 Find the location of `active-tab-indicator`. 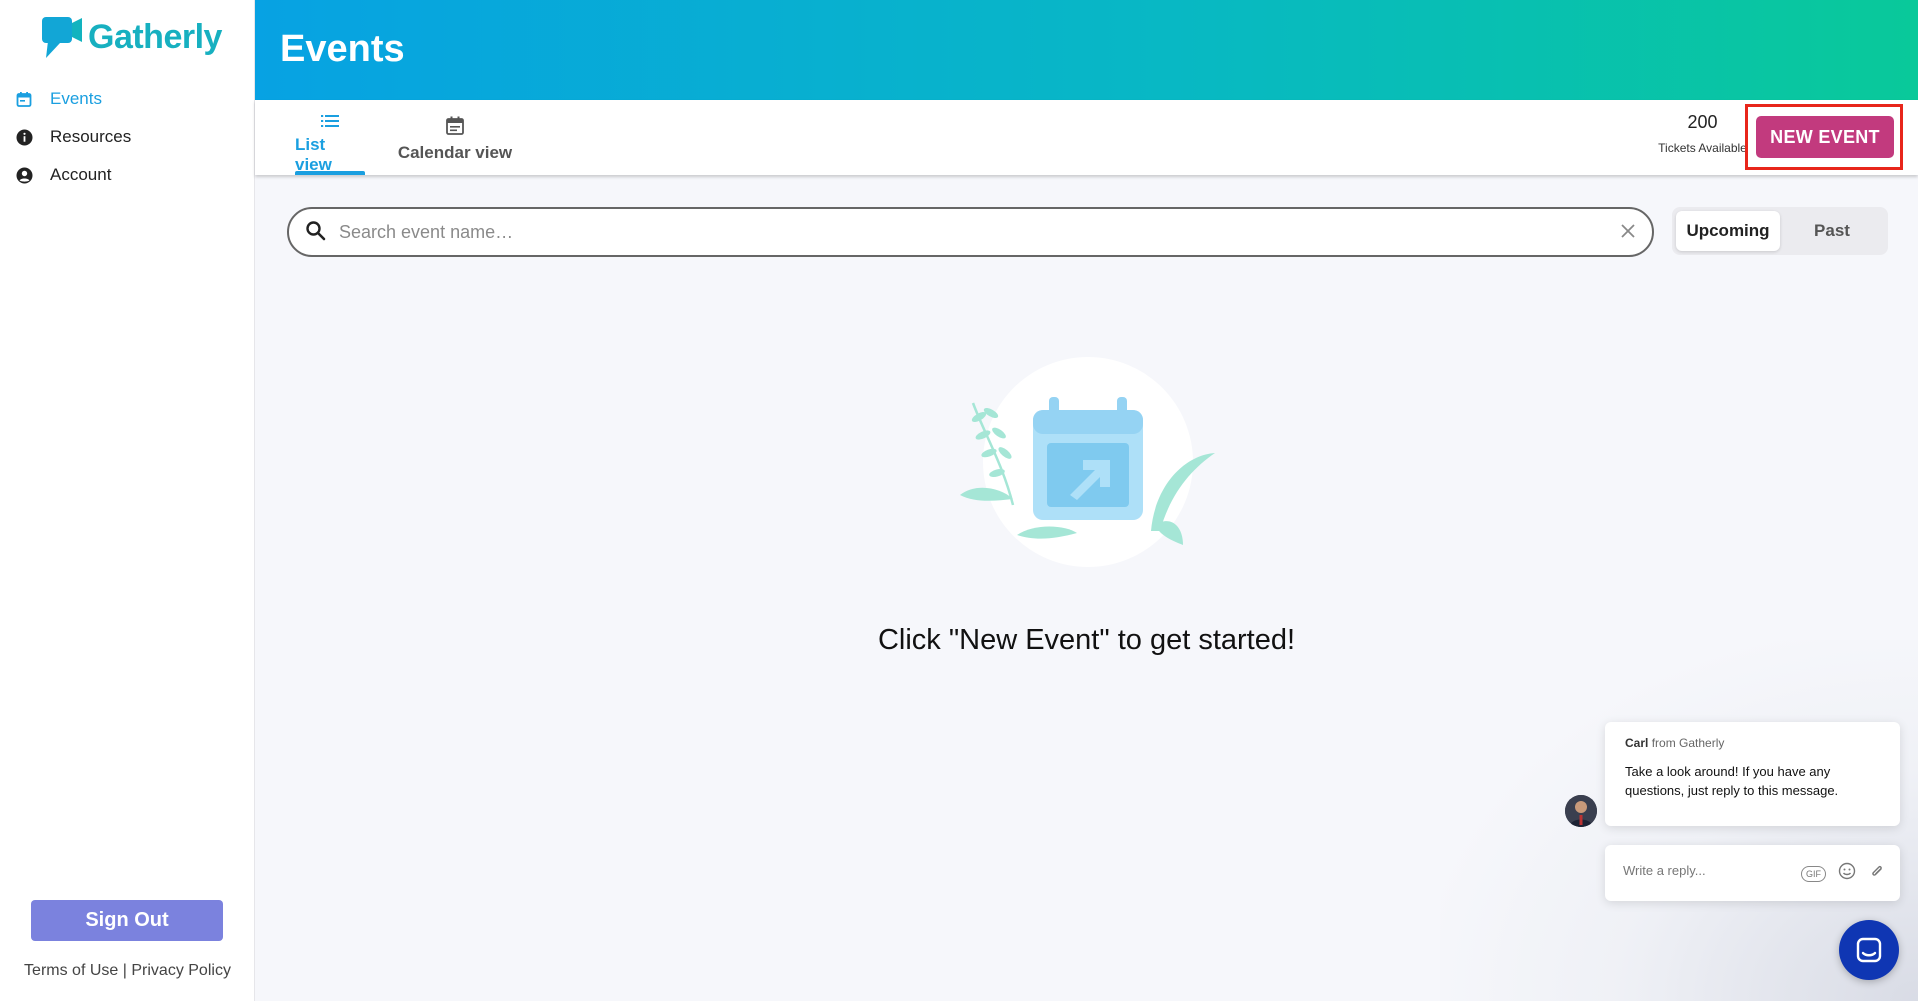

active-tab-indicator is located at coordinates (330, 173).